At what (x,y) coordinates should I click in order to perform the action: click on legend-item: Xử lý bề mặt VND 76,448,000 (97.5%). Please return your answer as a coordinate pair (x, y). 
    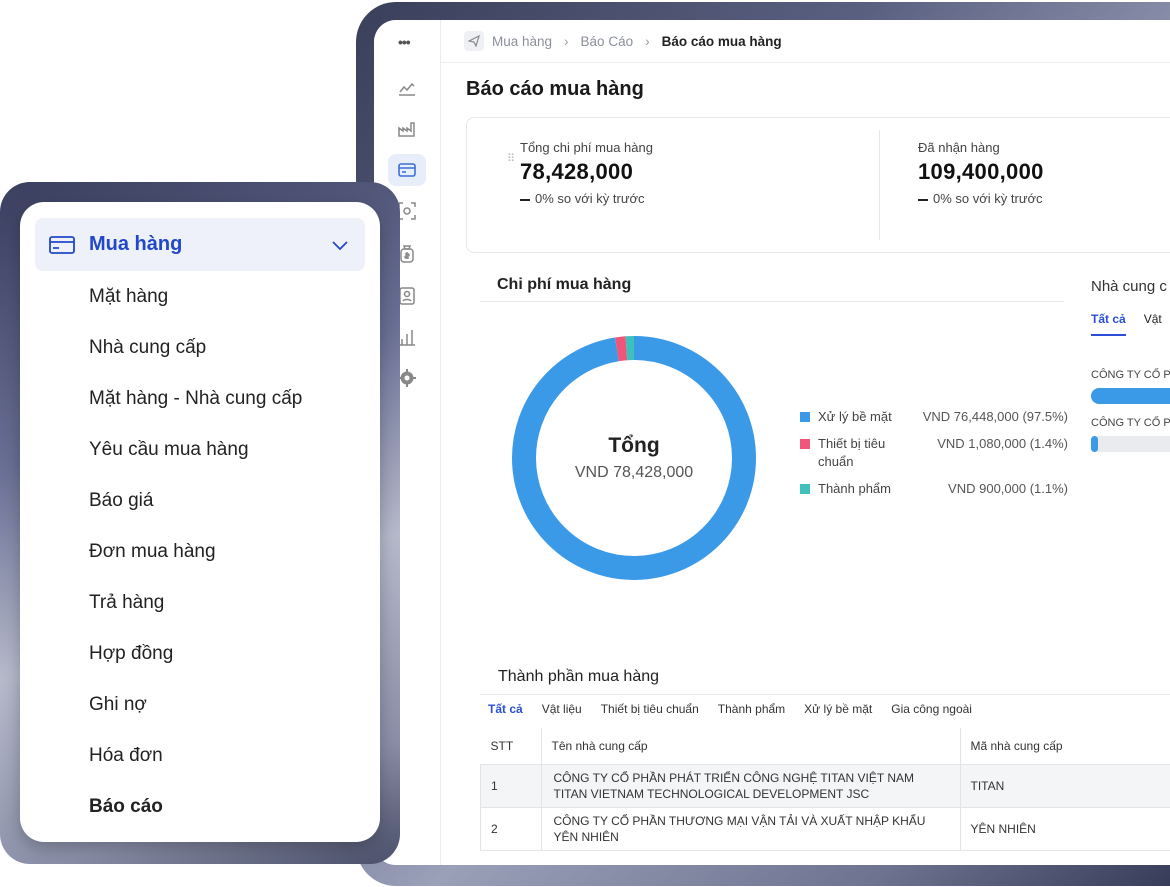
    Looking at the image, I should click on (934, 417).